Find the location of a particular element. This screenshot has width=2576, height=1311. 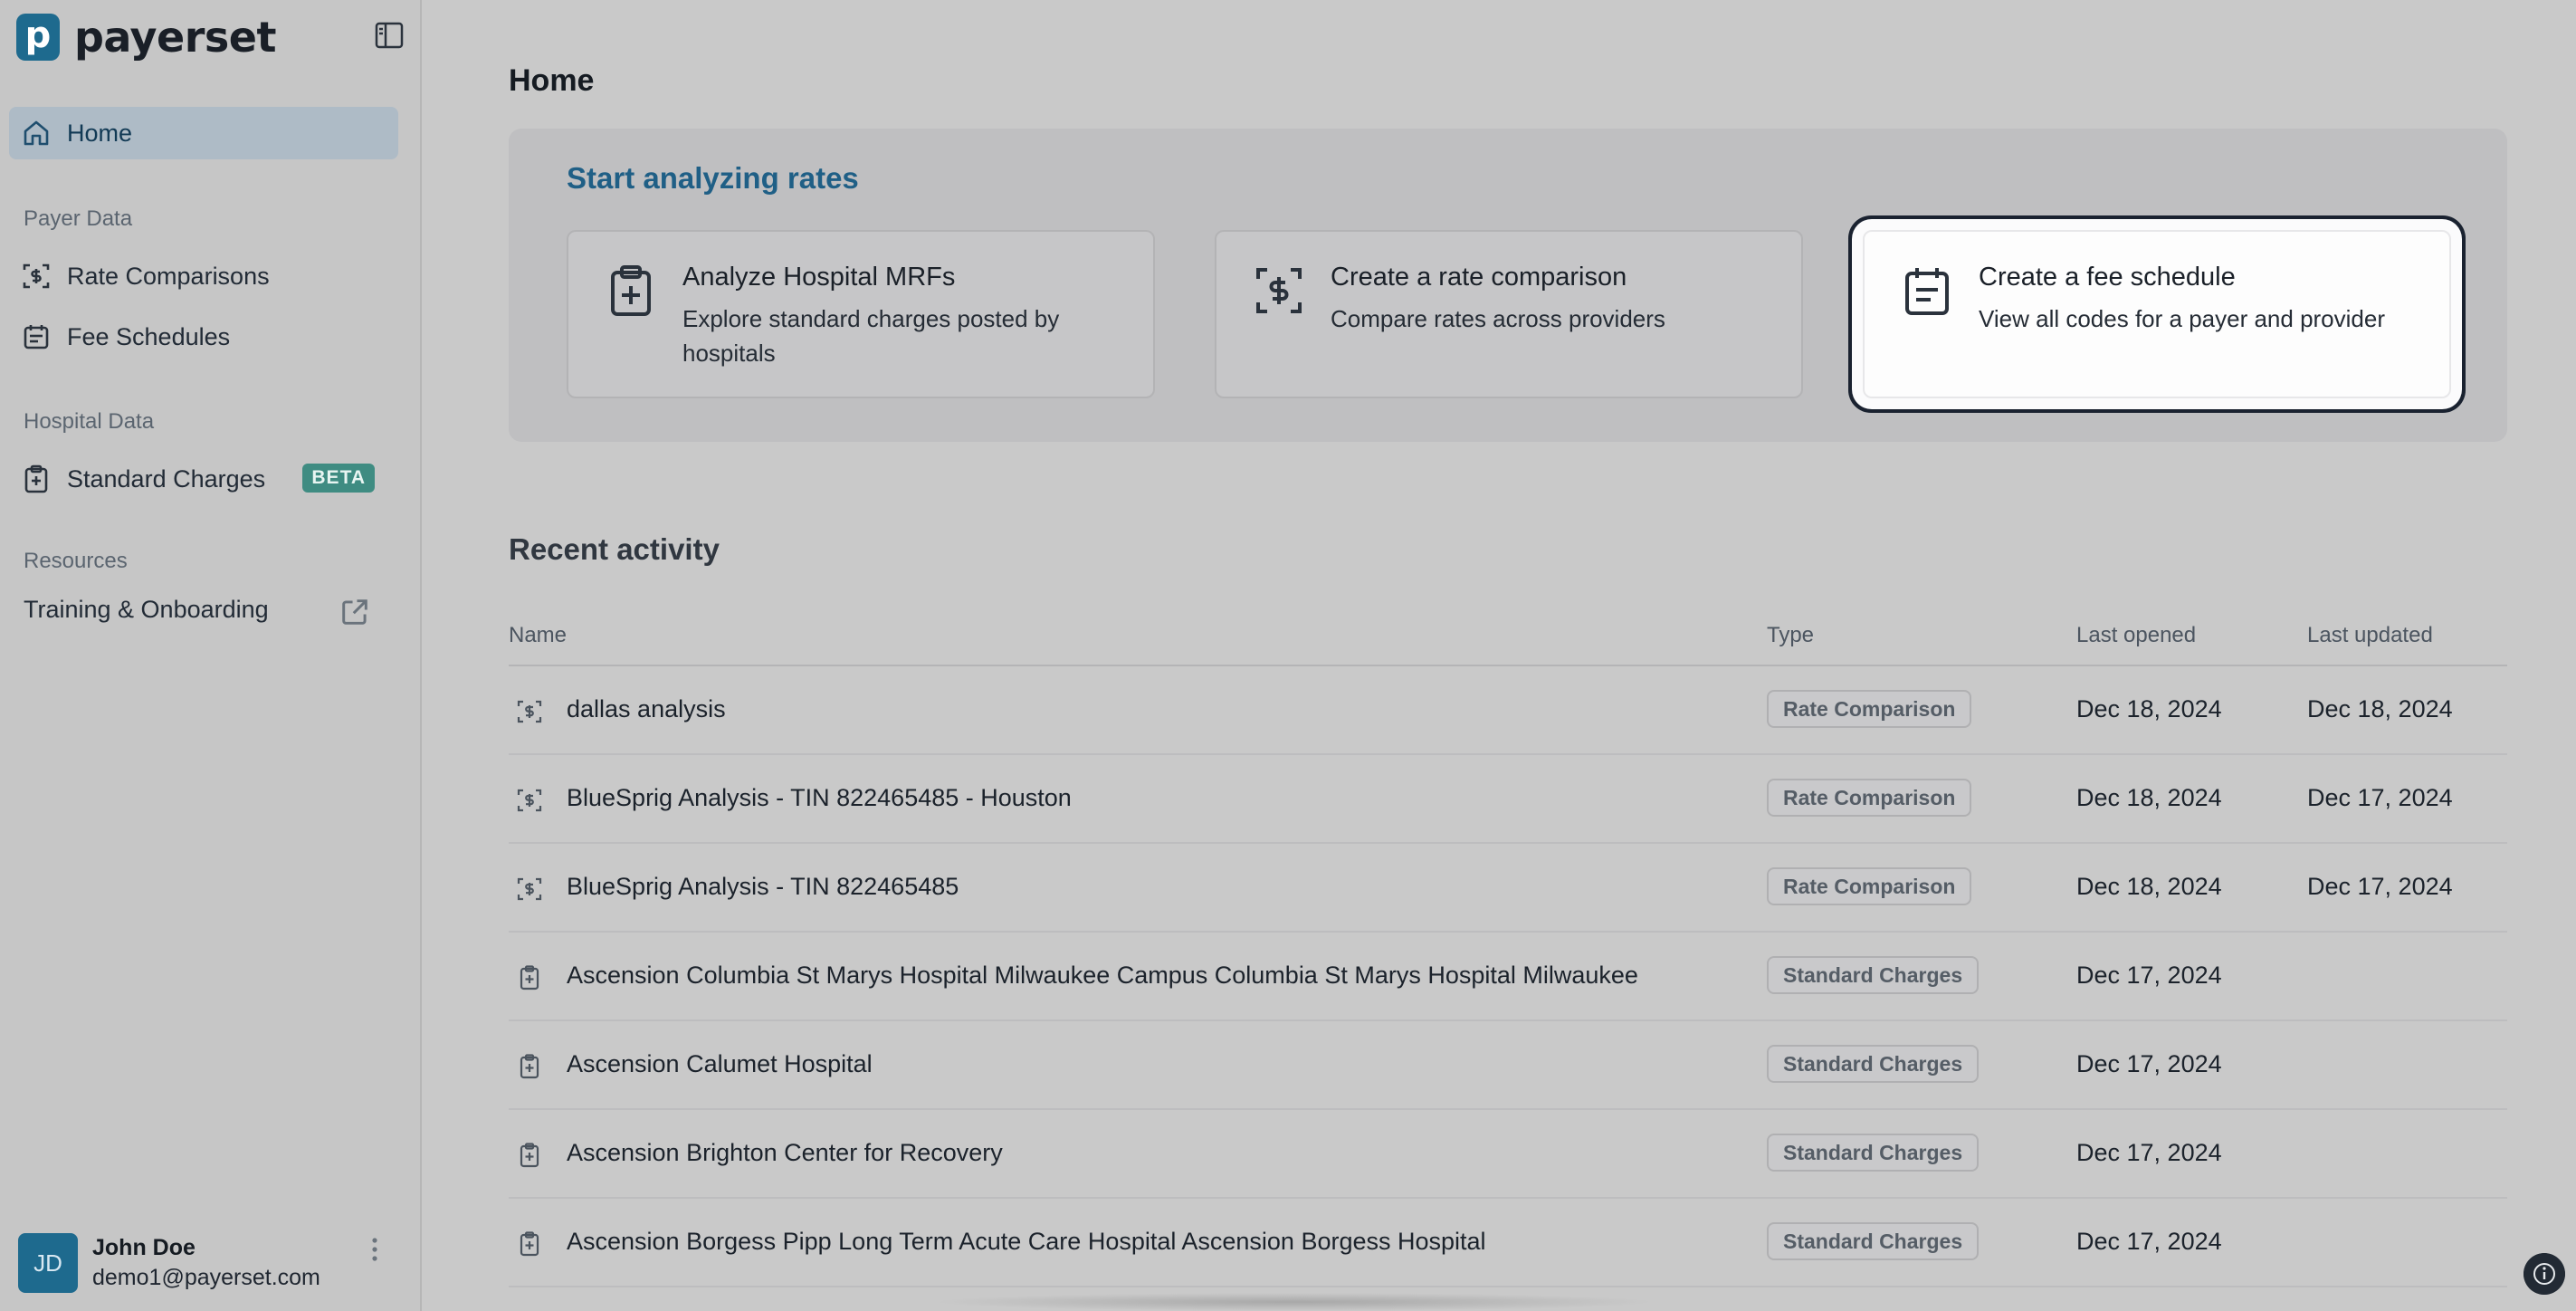

beta-badge: BETA is located at coordinates (338, 478).